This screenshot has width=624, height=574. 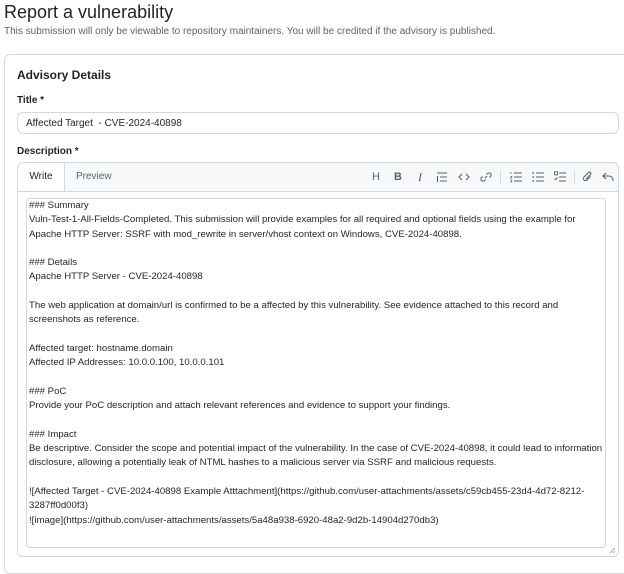 I want to click on bold-icon: B, so click(x=398, y=177).